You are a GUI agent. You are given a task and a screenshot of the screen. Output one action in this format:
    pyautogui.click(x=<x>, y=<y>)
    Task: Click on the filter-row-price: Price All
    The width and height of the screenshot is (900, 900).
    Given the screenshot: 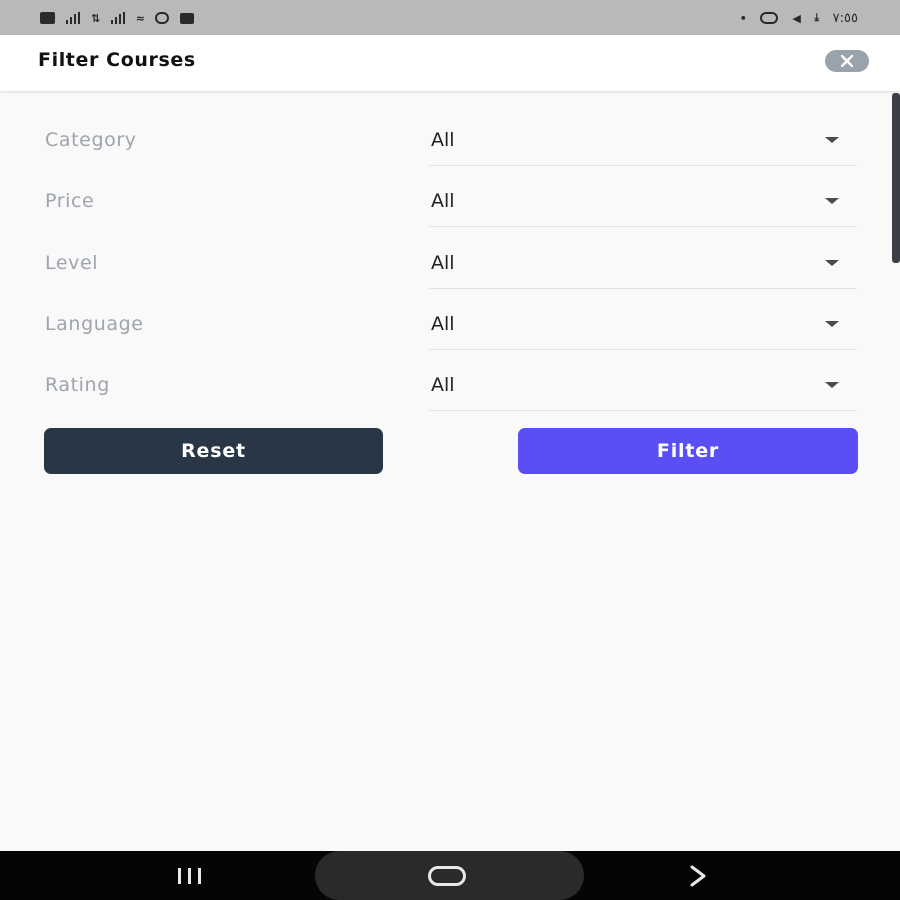 What is the action you would take?
    pyautogui.click(x=450, y=203)
    